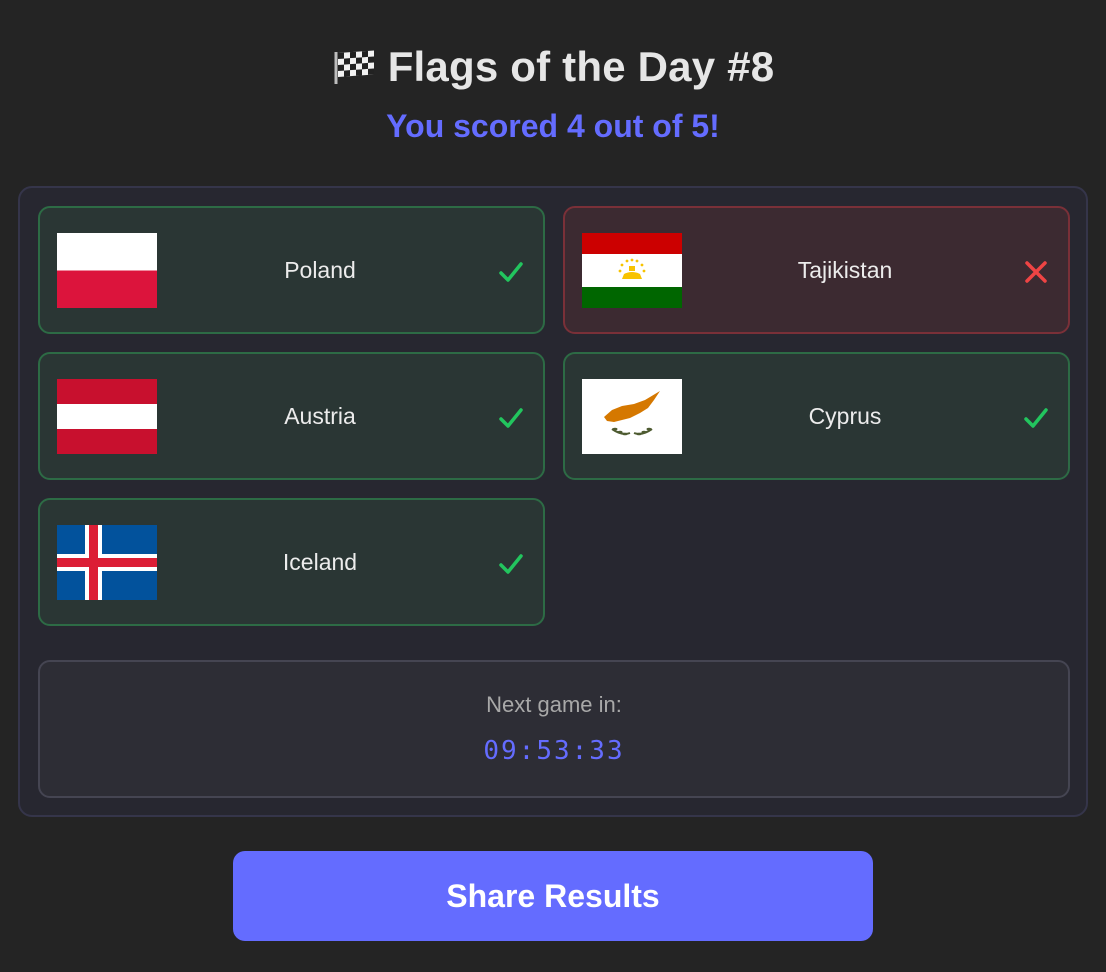  Describe the element at coordinates (320, 561) in the screenshot. I see `country-name: Iceland` at that location.